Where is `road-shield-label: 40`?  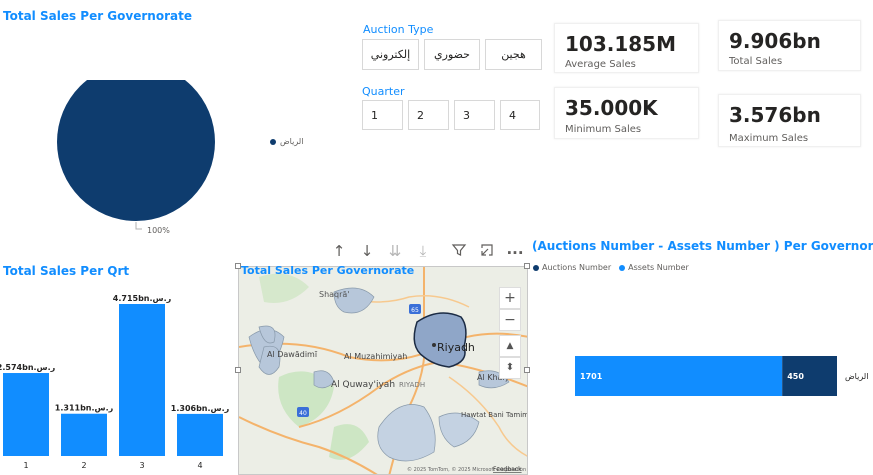 road-shield-label: 40 is located at coordinates (303, 413).